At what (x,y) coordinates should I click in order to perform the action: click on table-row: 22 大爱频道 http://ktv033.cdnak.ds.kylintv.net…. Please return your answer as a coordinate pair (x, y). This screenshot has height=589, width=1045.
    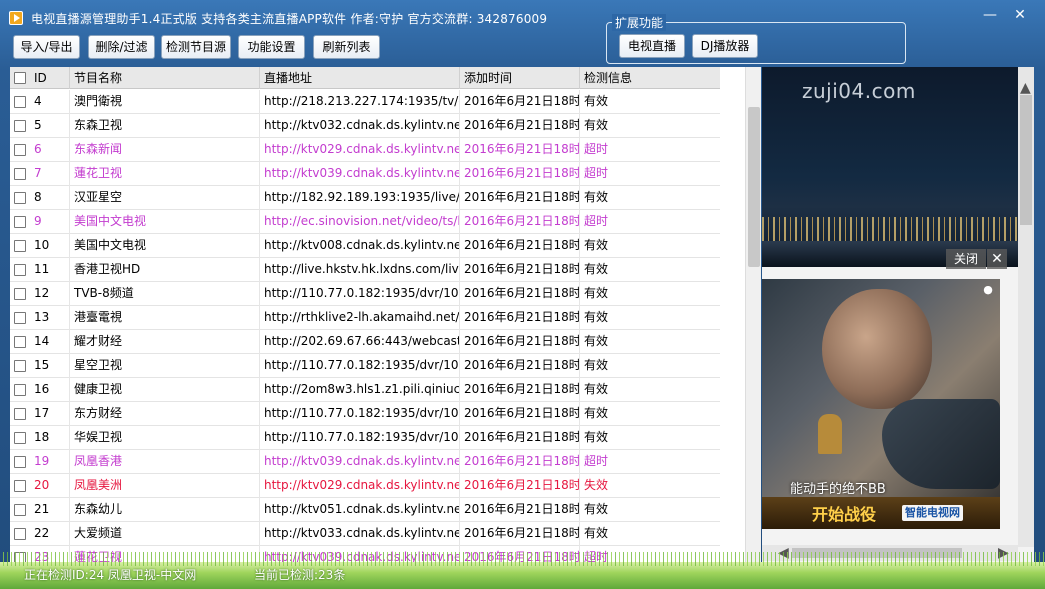
    Looking at the image, I should click on (365, 534).